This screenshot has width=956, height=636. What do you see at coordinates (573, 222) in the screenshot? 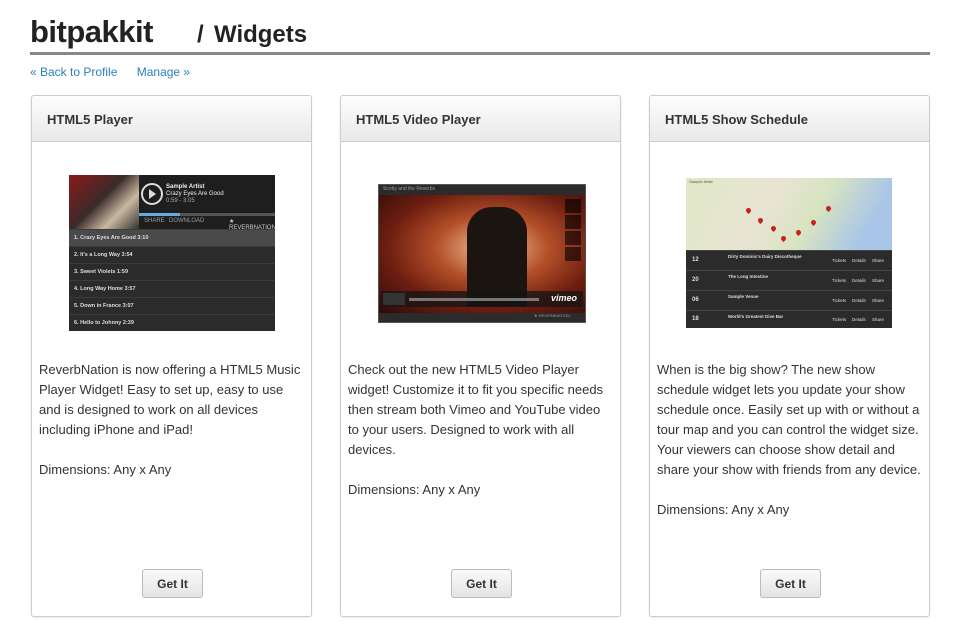
I see `later-icon` at bounding box center [573, 222].